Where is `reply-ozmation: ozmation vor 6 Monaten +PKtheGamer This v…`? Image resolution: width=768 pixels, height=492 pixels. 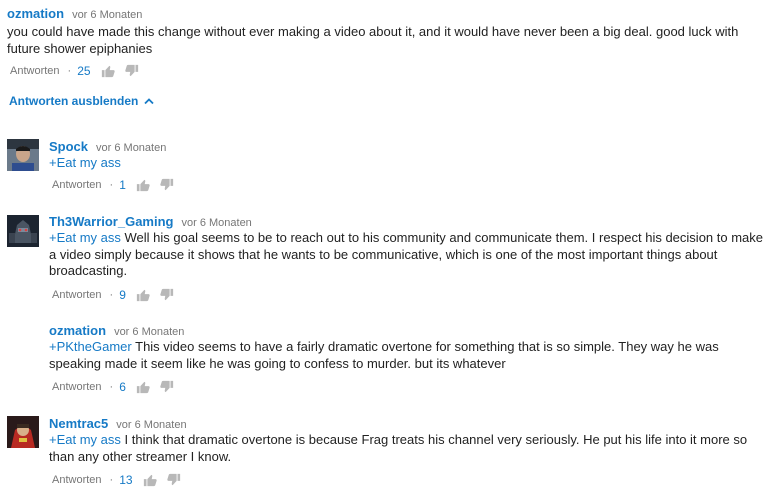
reply-ozmation: ozmation vor 6 Monaten +PKtheGamer This v… is located at coordinates (407, 347).